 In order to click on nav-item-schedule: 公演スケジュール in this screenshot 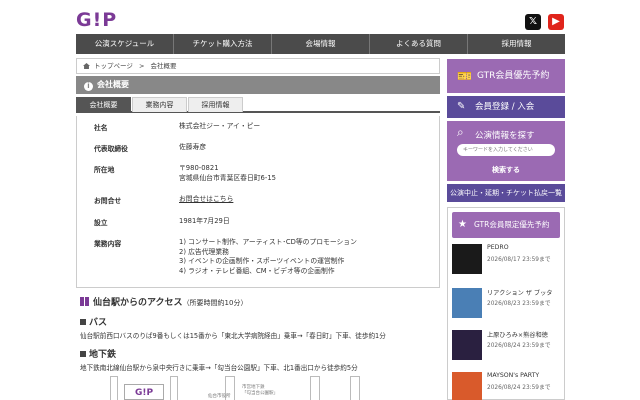, I will do `click(125, 44)`.